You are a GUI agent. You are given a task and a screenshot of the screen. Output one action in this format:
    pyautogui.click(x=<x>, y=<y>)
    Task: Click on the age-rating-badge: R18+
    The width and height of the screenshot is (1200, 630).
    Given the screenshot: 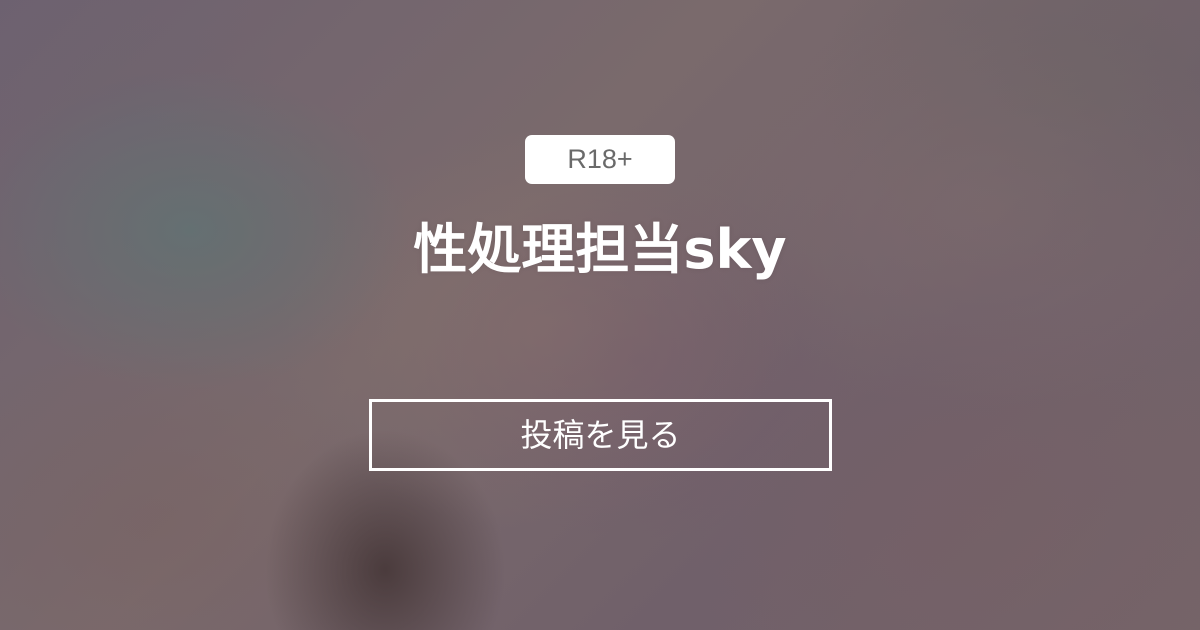 What is the action you would take?
    pyautogui.click(x=600, y=159)
    